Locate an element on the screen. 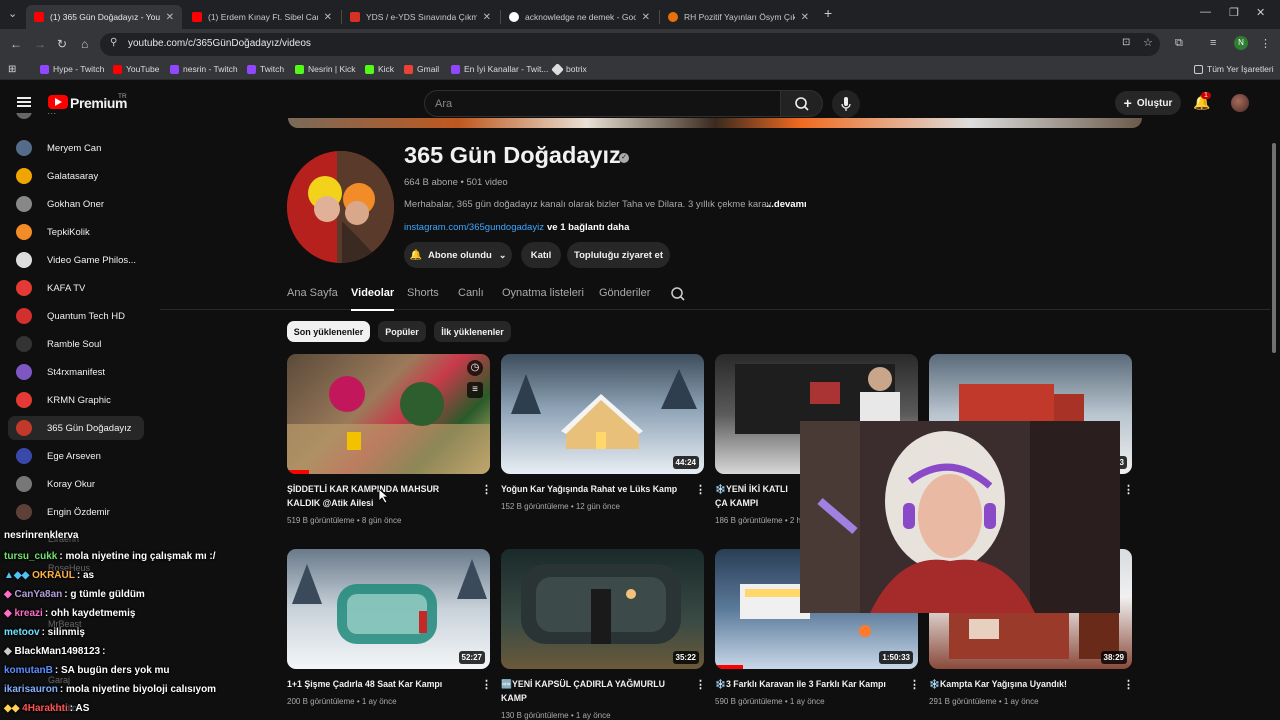 This screenshot has height=720, width=1280. sidebar-item-365-gun-dogadayiz: 365 Gün Doğadayız is located at coordinates (76, 428).